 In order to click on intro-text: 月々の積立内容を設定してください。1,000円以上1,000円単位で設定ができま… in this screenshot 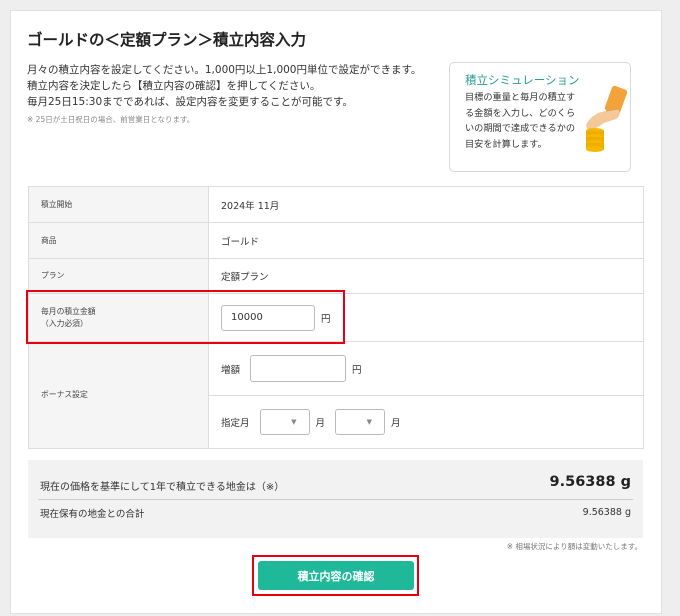, I will do `click(224, 86)`.